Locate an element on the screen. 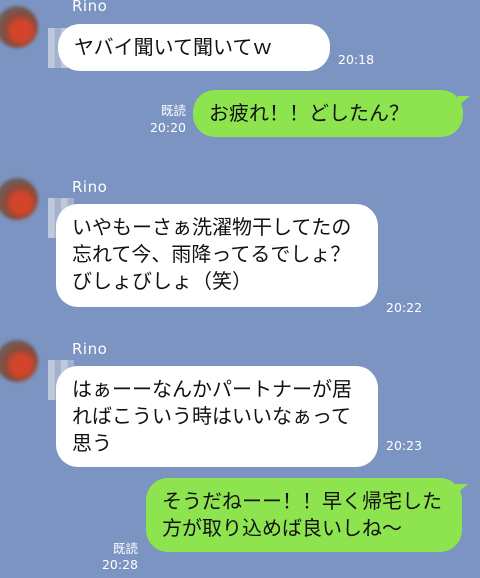  message-time: 20:20 is located at coordinates (167, 127).